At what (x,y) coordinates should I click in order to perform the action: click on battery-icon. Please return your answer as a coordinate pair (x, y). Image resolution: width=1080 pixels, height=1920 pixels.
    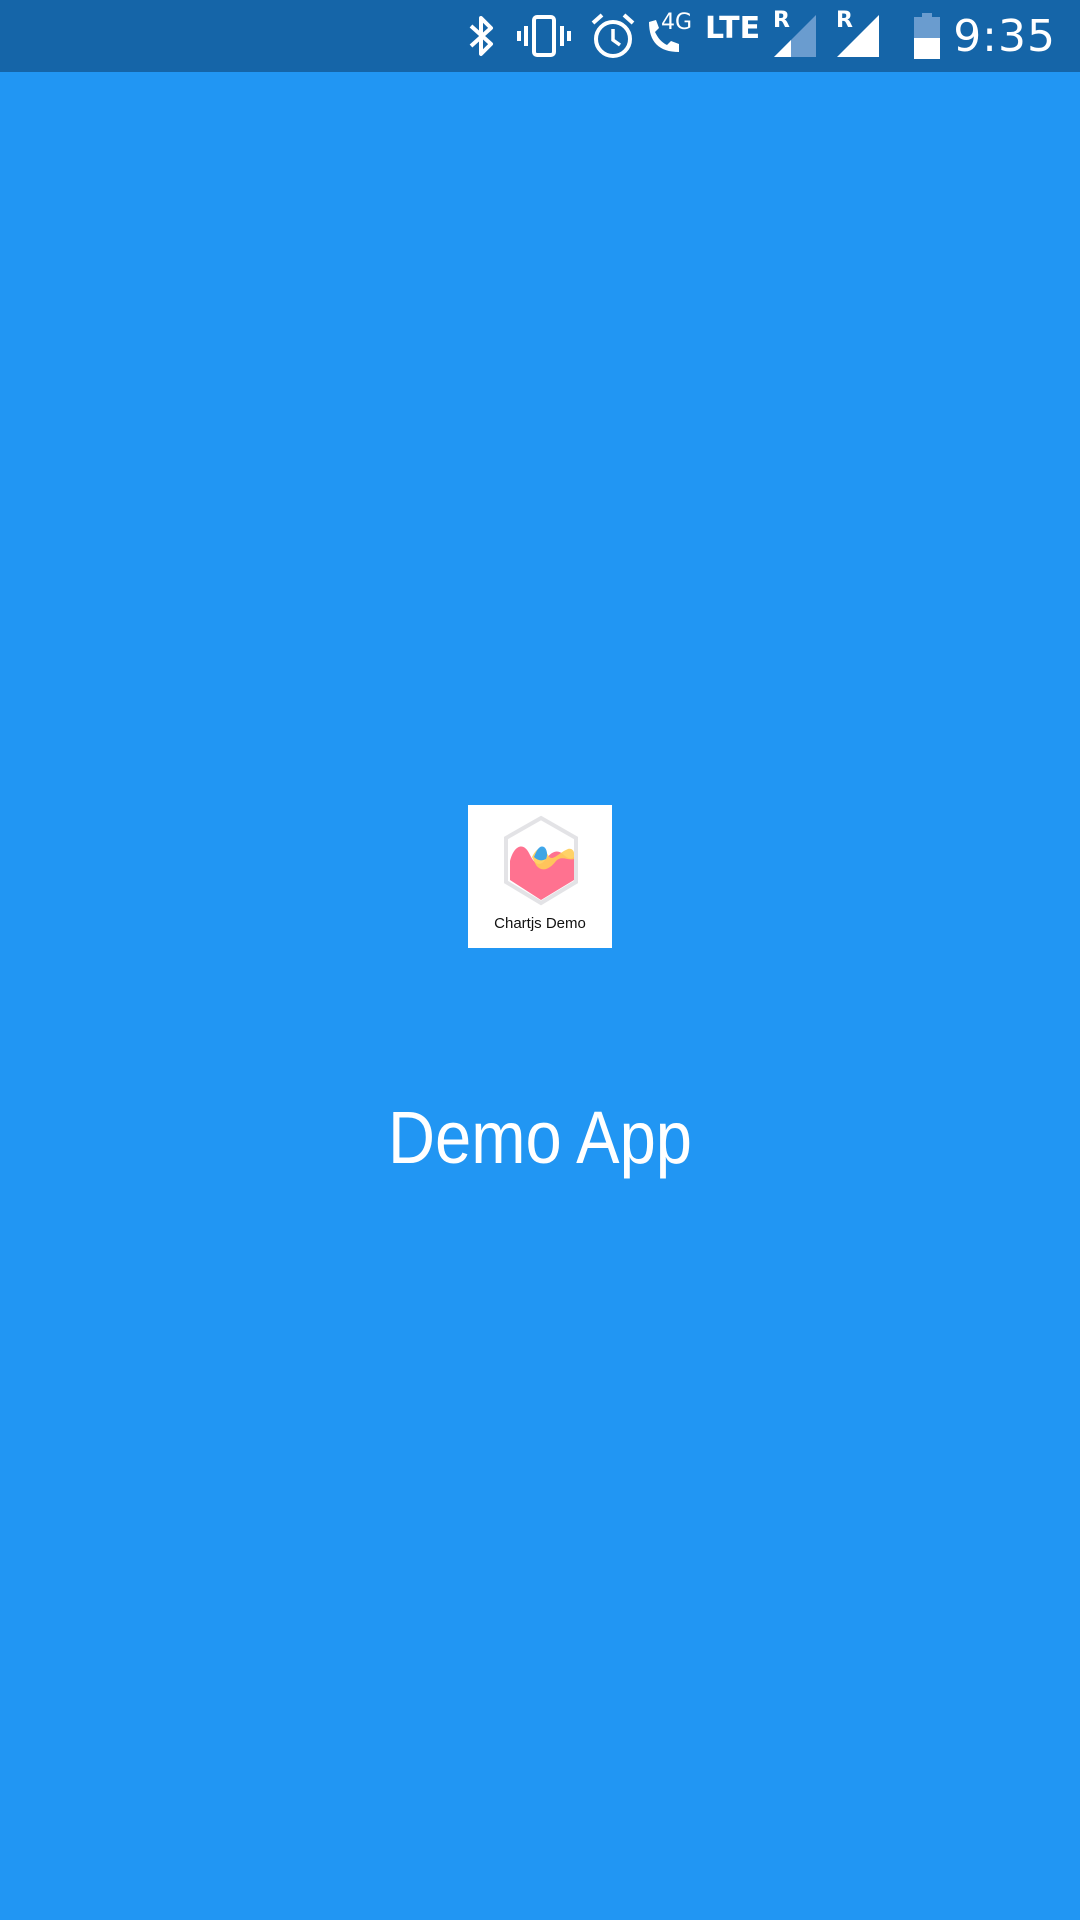
    Looking at the image, I should click on (927, 36).